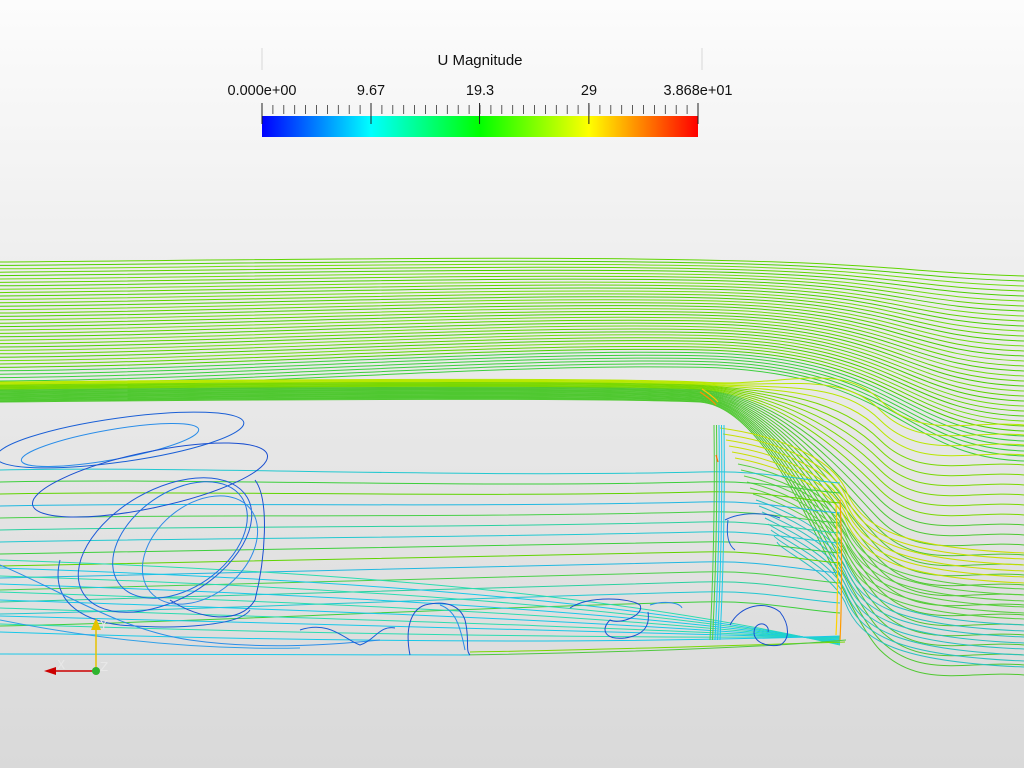 Image resolution: width=1024 pixels, height=768 pixels. I want to click on colorbar-tick-label: 19.3, so click(480, 91).